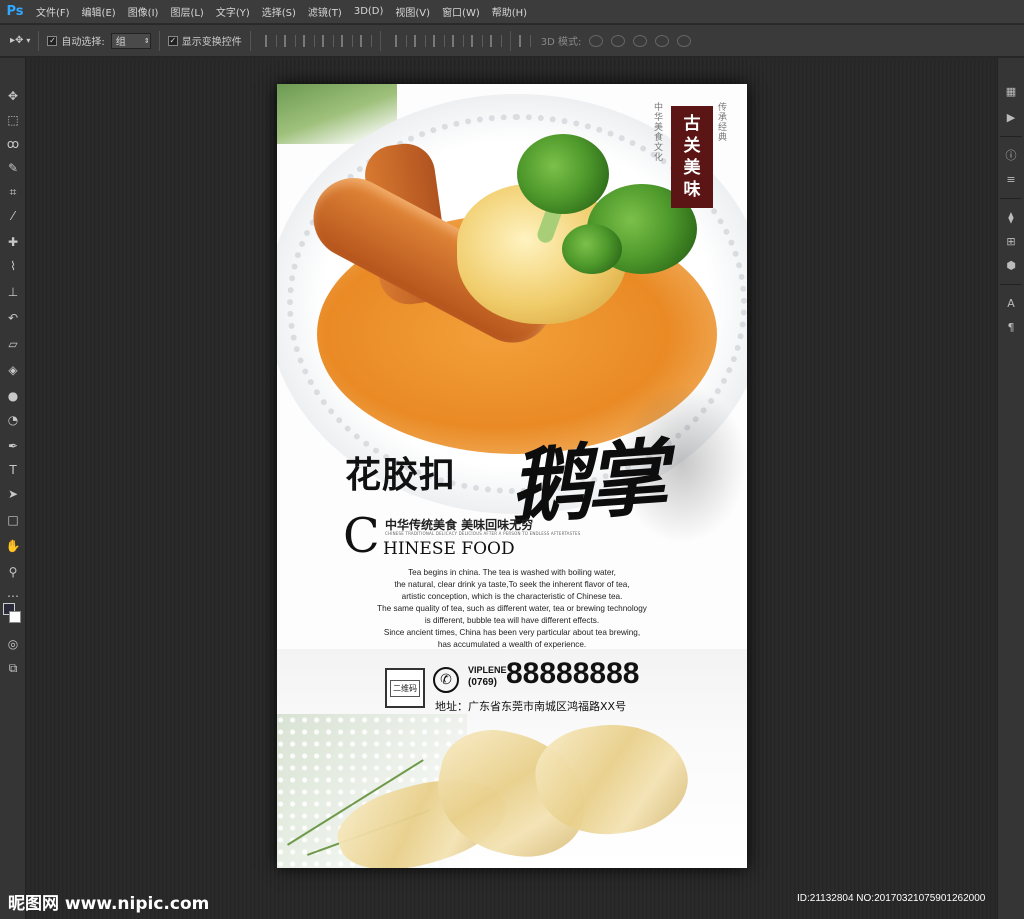  What do you see at coordinates (412, 11) in the screenshot?
I see `menu-view: 视图(V)` at bounding box center [412, 11].